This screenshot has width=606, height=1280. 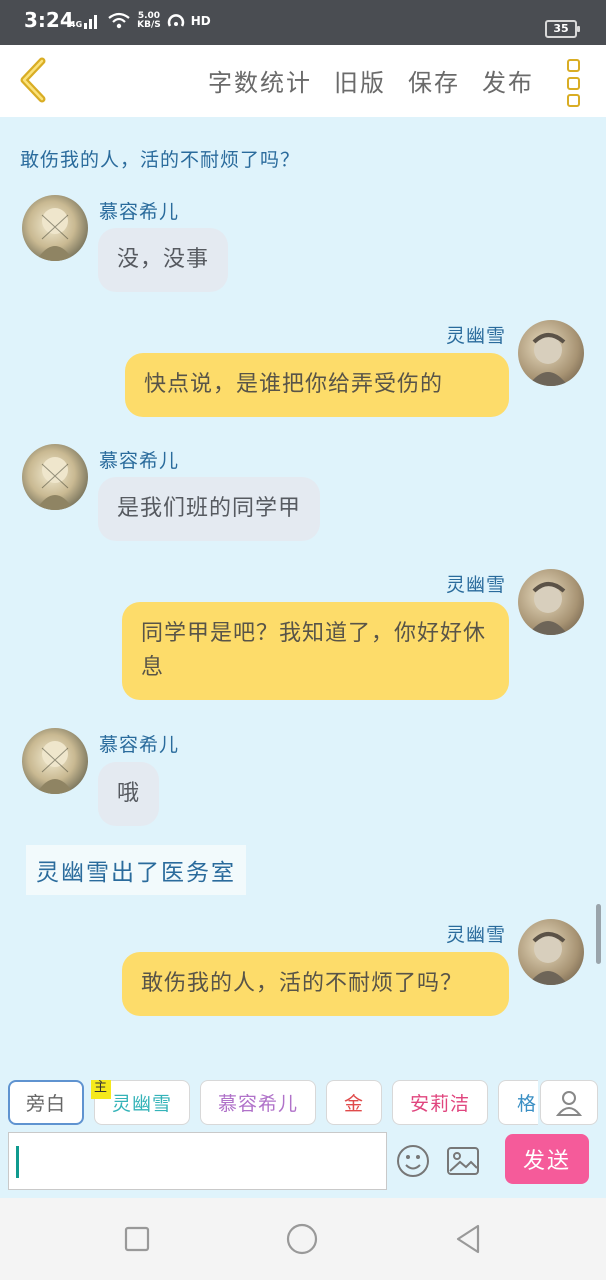 I want to click on role-chip-label: 慕容希儿, so click(x=257, y=1104).